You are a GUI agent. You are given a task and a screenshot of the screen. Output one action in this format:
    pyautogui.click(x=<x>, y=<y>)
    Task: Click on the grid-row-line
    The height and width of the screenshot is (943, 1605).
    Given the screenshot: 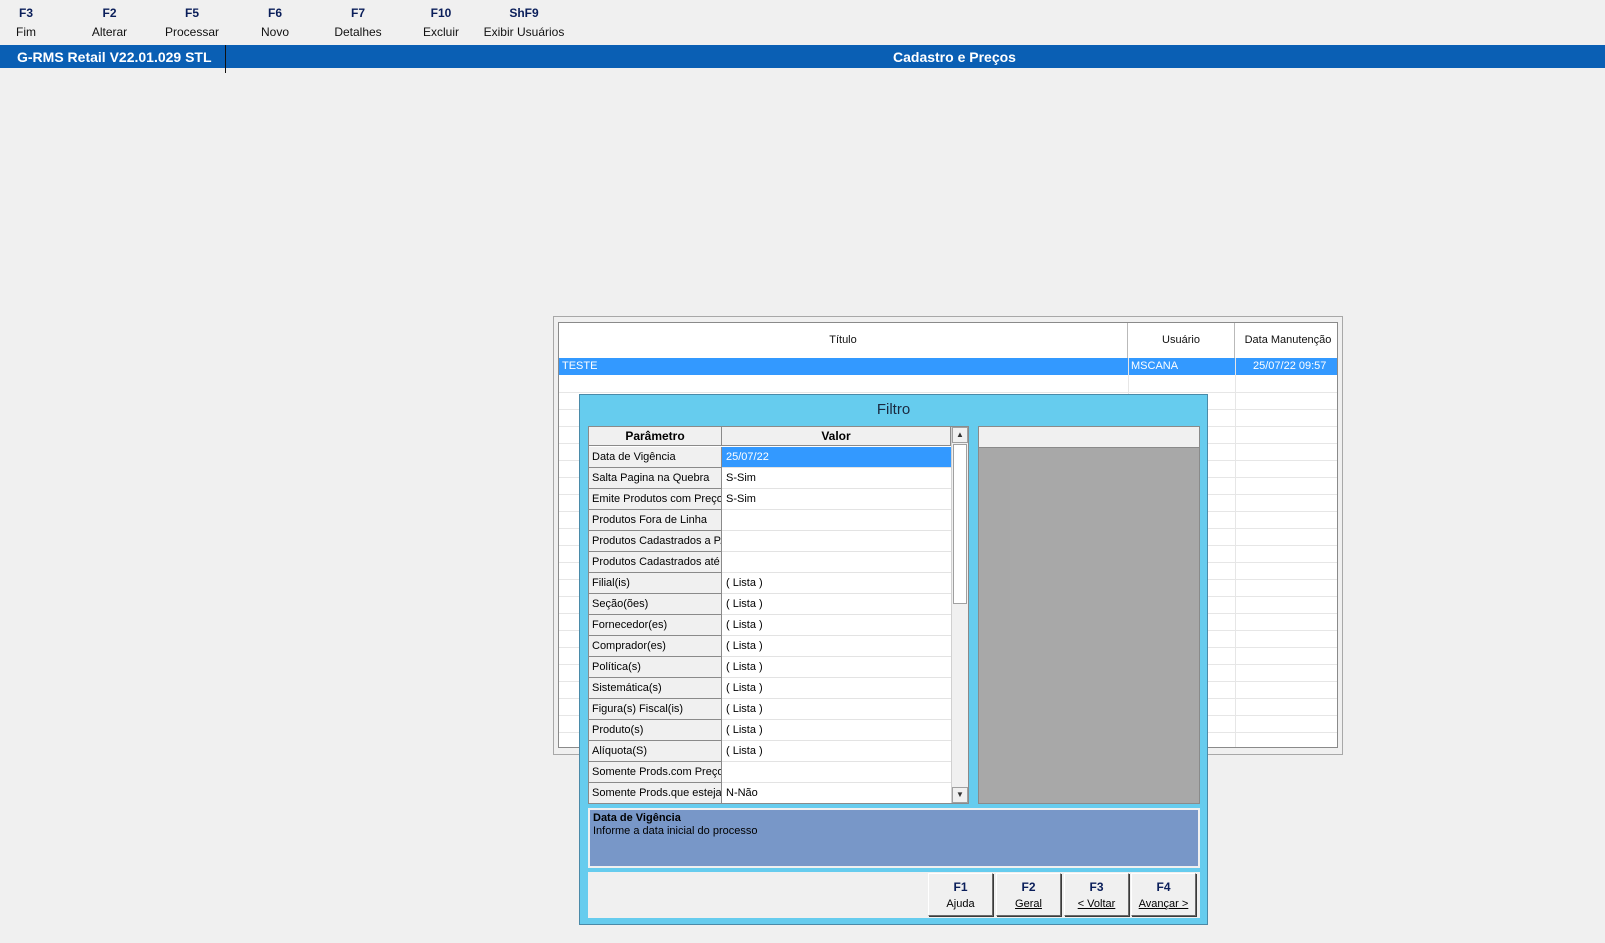 What is the action you would take?
    pyautogui.click(x=948, y=392)
    